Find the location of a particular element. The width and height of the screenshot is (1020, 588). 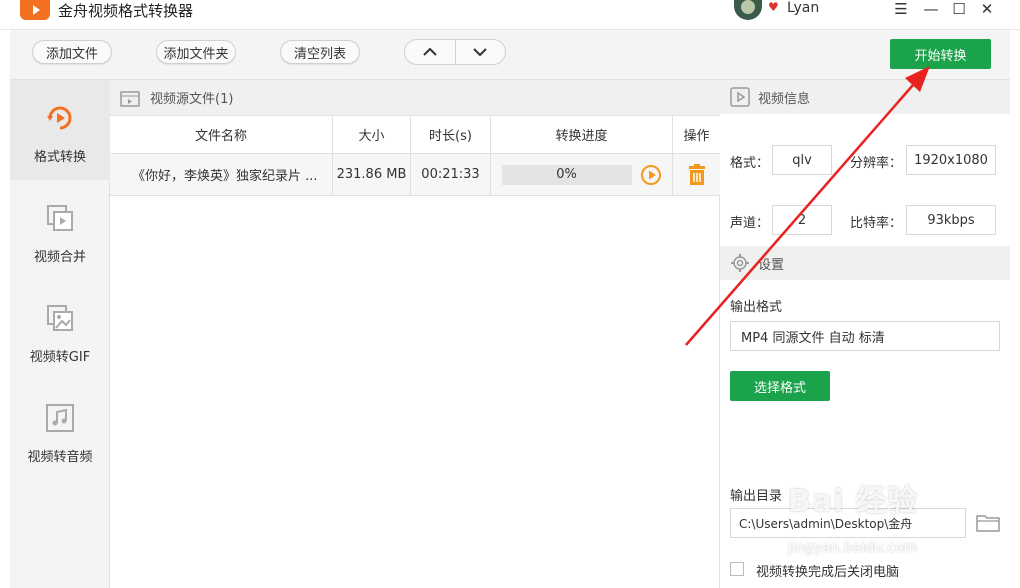

output-dir-label: 输出目录 is located at coordinates (756, 496).